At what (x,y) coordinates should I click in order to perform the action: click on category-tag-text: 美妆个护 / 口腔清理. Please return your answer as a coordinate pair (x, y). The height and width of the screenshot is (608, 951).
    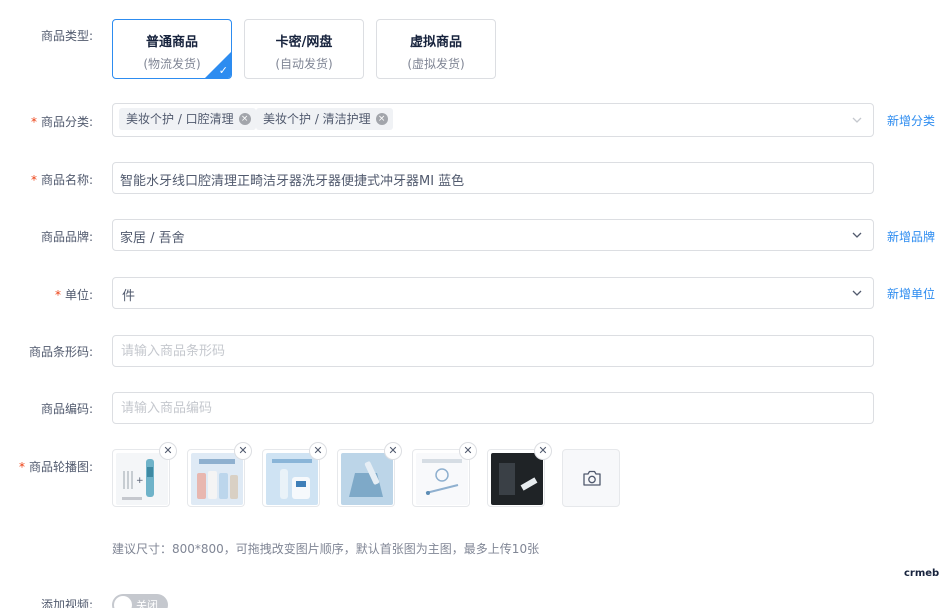
    Looking at the image, I should click on (180, 119).